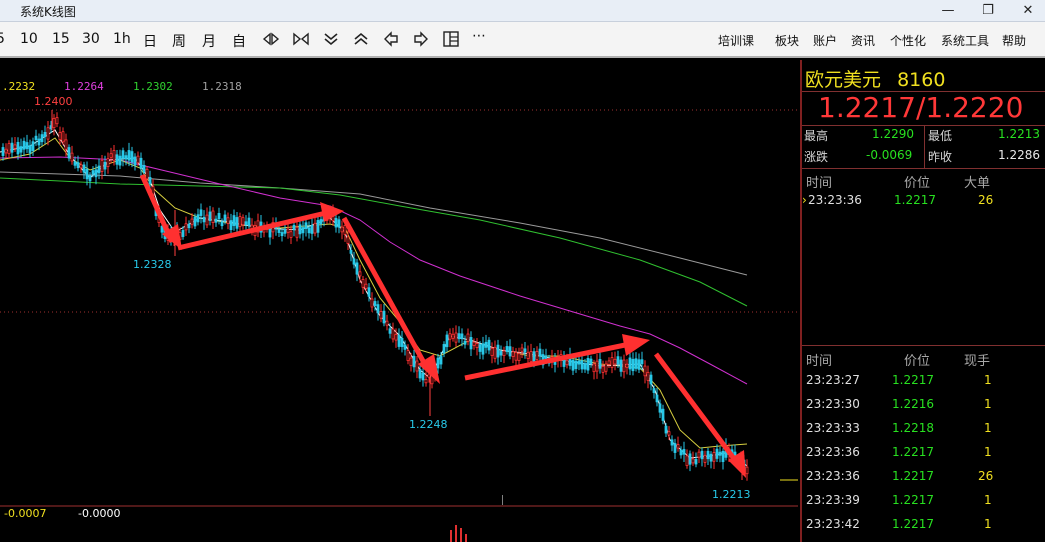 Image resolution: width=1045 pixels, height=542 pixels. I want to click on layout-icon, so click(451, 39).